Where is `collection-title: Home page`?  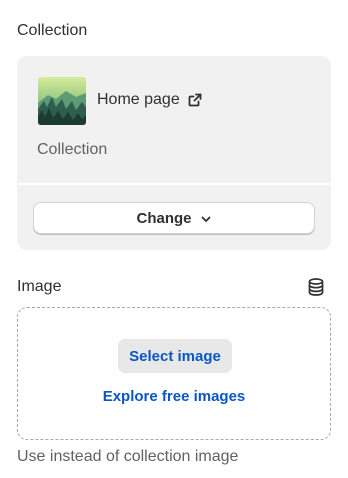 collection-title: Home page is located at coordinates (149, 100).